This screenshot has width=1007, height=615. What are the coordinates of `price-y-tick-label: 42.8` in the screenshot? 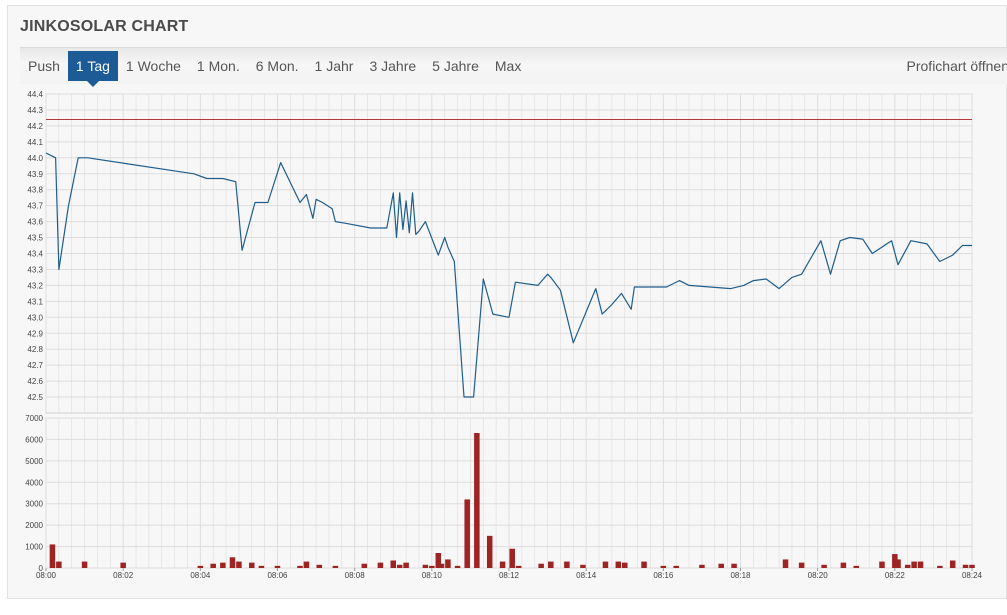 It's located at (35, 349).